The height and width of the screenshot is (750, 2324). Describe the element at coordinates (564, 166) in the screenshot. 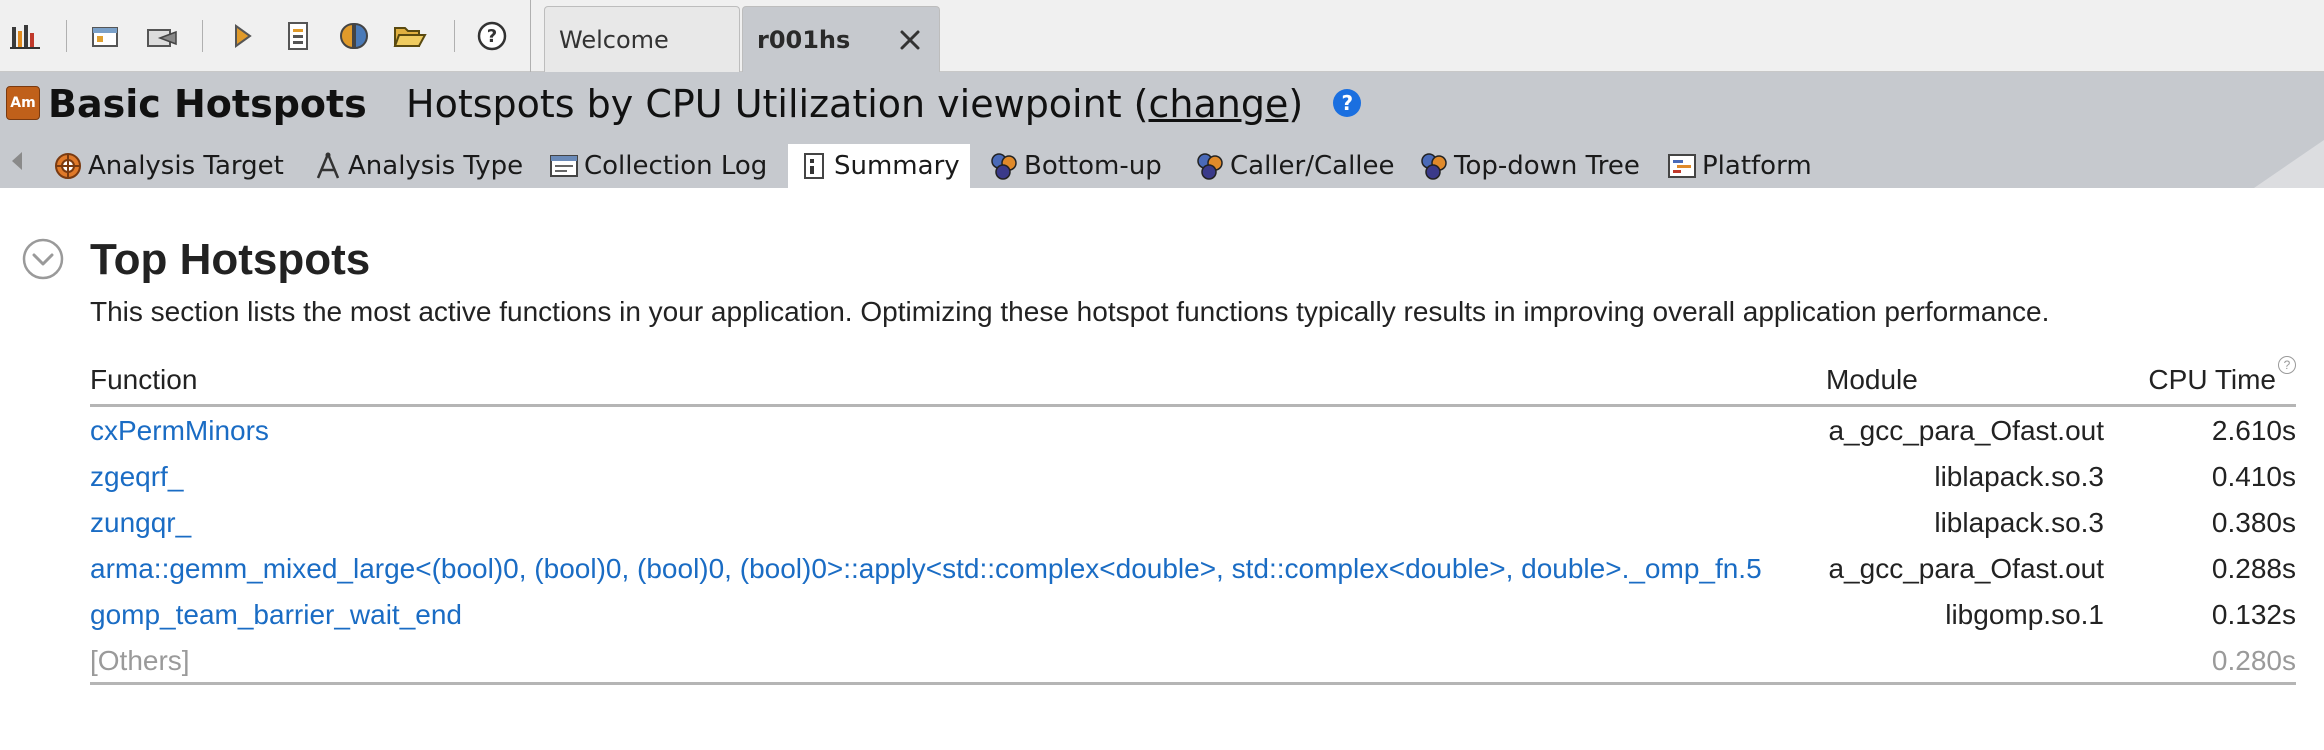

I see `log-icon` at that location.